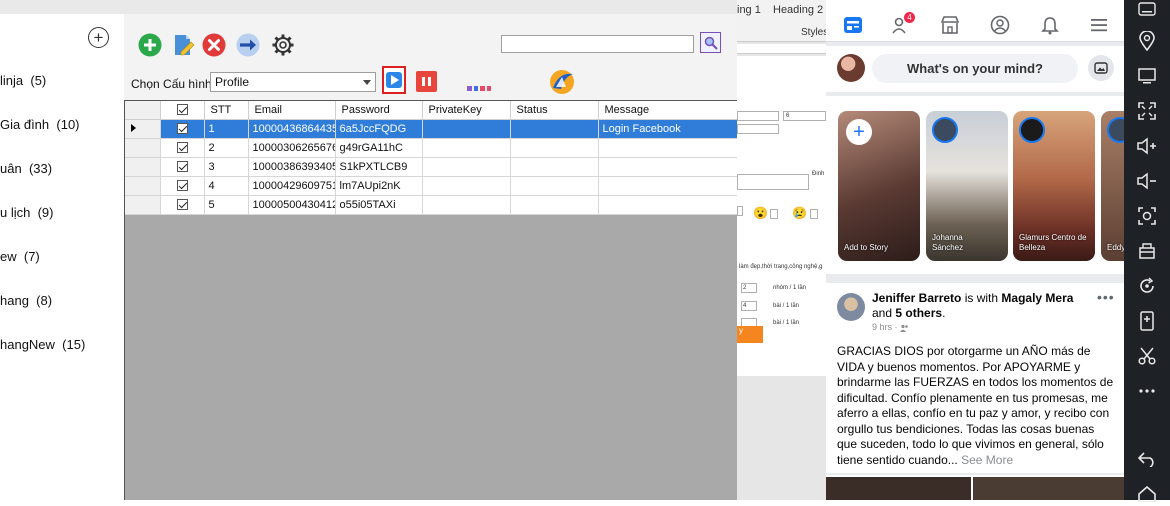 This screenshot has width=1170, height=506. I want to click on cell-password: o55i05TAXi, so click(379, 205).